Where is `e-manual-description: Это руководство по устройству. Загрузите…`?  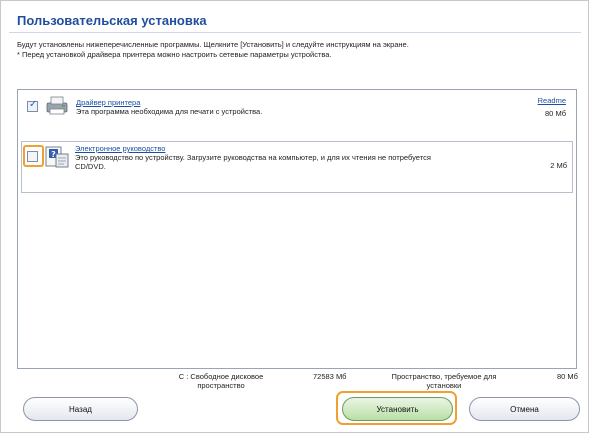
e-manual-description: Это руководство по устройству. Загрузите… is located at coordinates (290, 162).